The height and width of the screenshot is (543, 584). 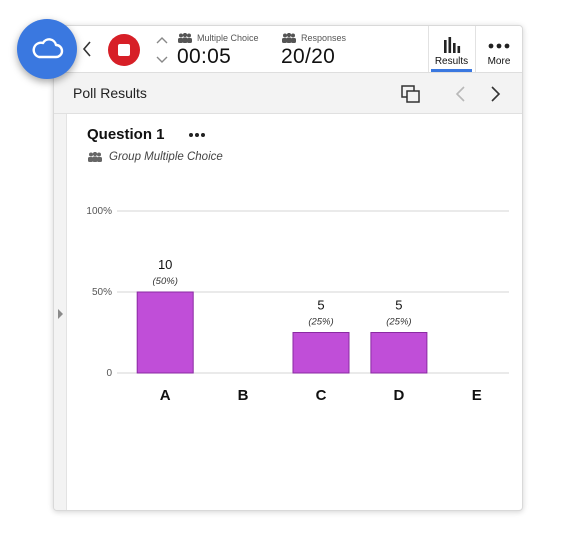 I want to click on poll-results-bar: Poll Results, so click(x=288, y=93).